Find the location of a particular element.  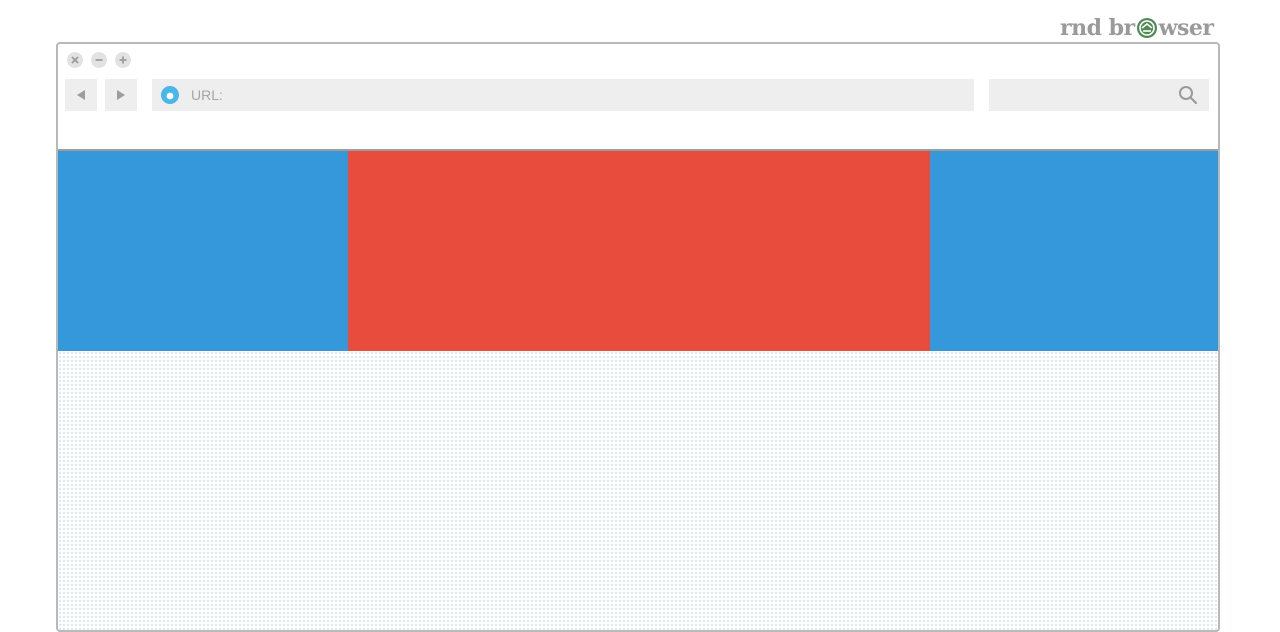

maximize-button is located at coordinates (123, 60).